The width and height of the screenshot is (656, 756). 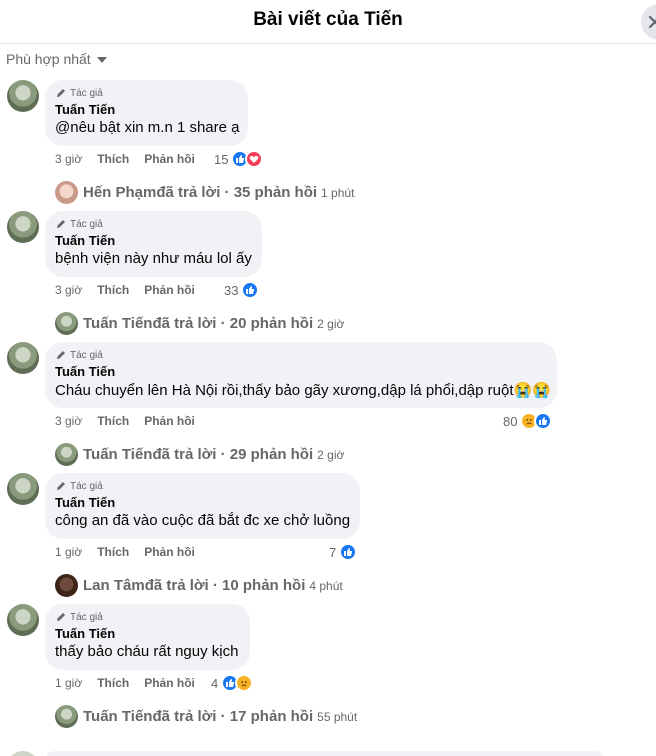 I want to click on reactions-summary: 4, so click(x=232, y=683).